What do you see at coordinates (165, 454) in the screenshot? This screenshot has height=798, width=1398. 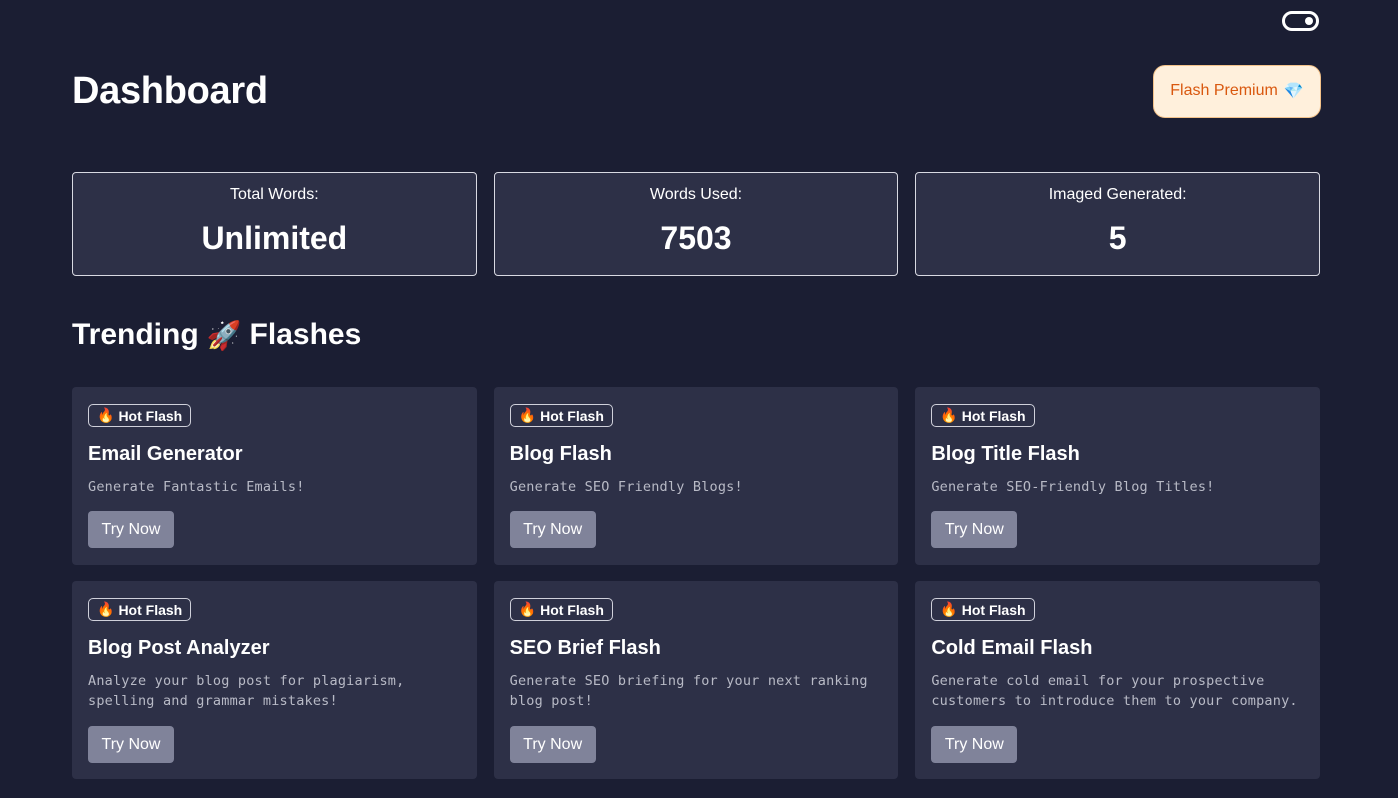 I see `card-title: Email Generator` at bounding box center [165, 454].